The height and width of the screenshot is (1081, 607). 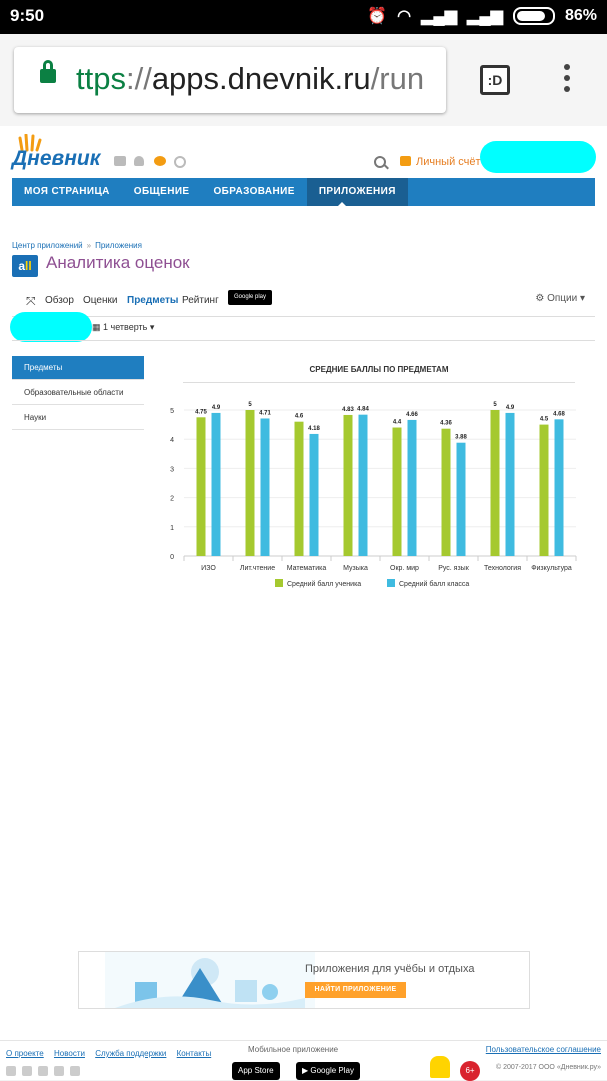 What do you see at coordinates (67, 192) in the screenshot?
I see `nav-my-page: МОЯ СТРАНИЦА` at bounding box center [67, 192].